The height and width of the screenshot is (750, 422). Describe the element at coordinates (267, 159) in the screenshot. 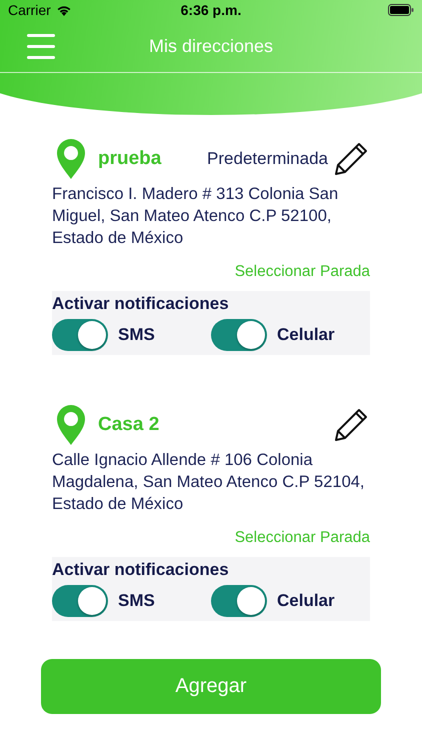

I see `default-label: Predeterminada` at that location.